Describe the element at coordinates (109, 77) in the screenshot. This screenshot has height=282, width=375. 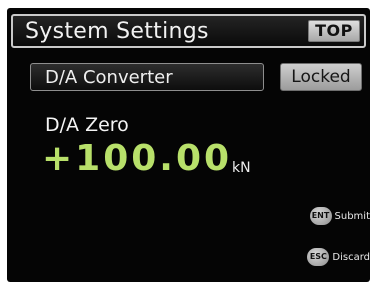
I see `setting-item-label: D/A Converter` at that location.